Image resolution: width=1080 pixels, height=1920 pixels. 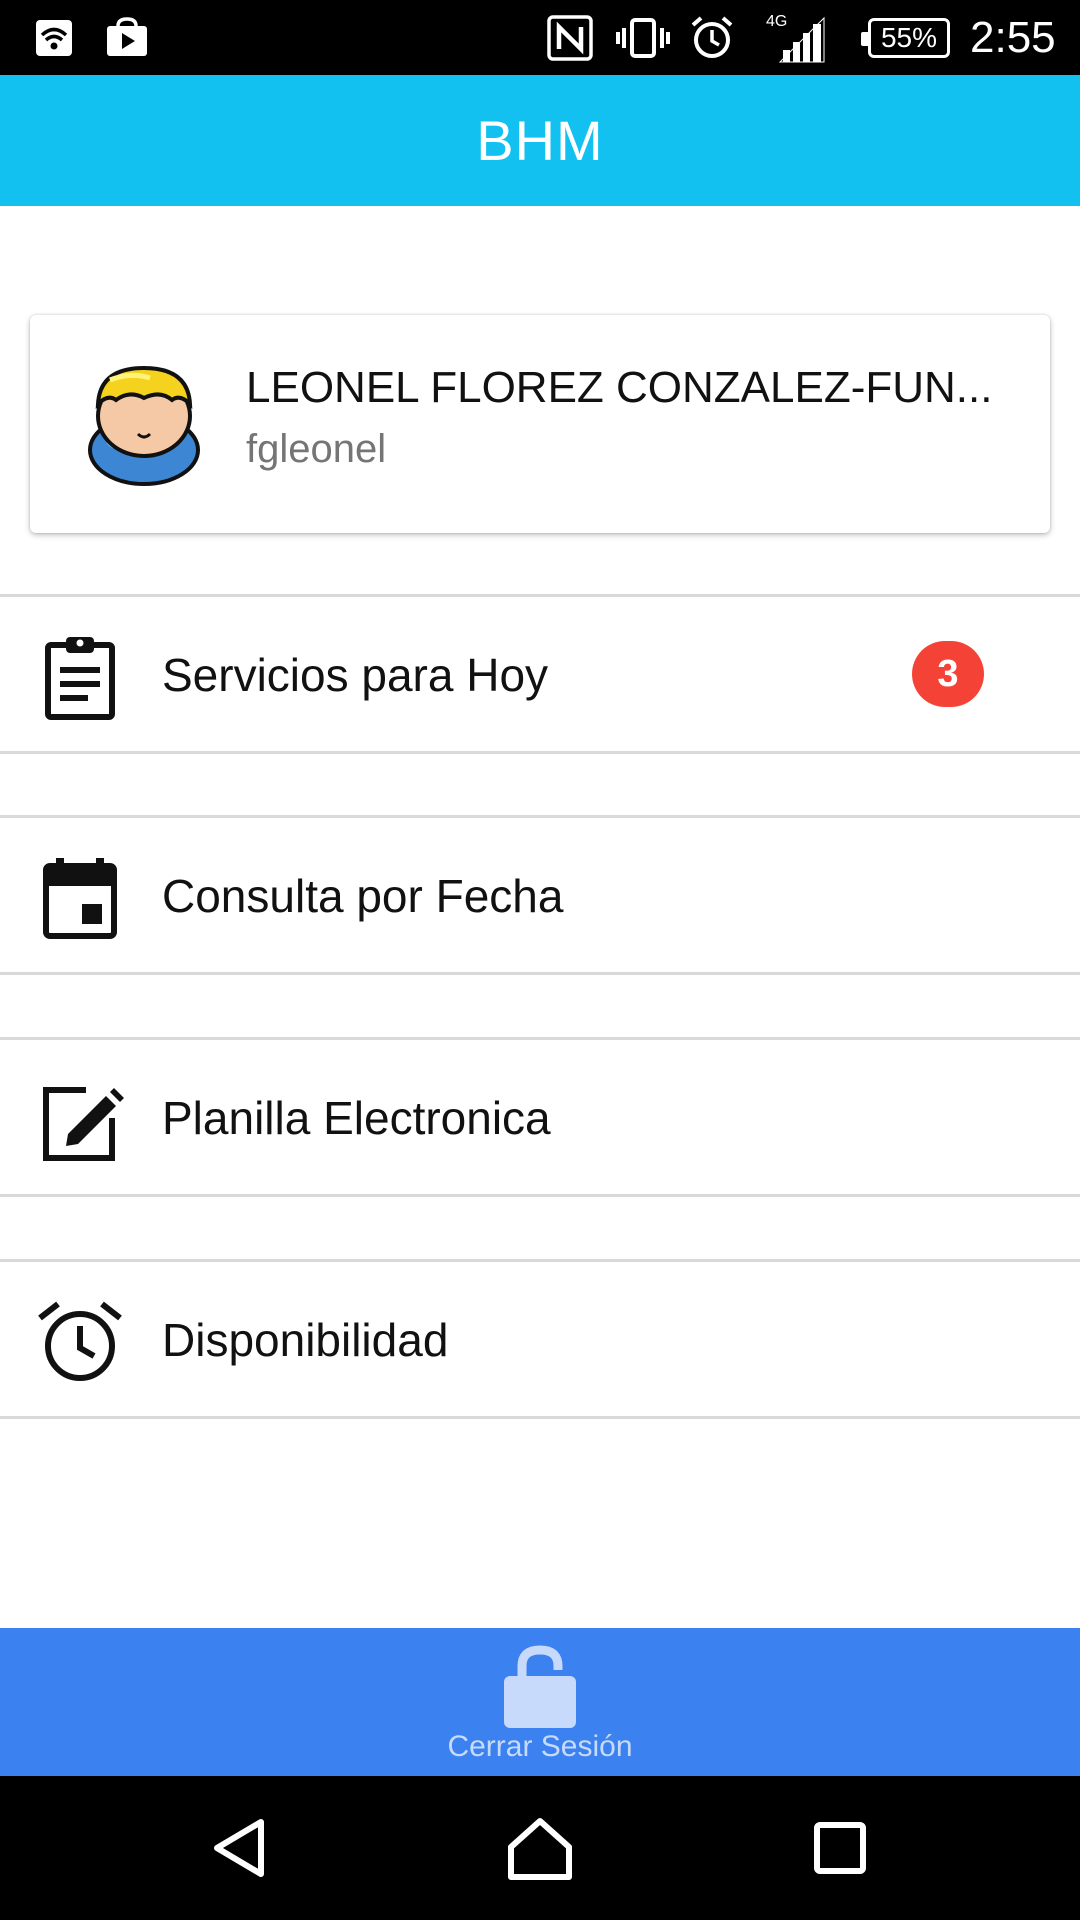 I want to click on unlock-icon, so click(x=540, y=1685).